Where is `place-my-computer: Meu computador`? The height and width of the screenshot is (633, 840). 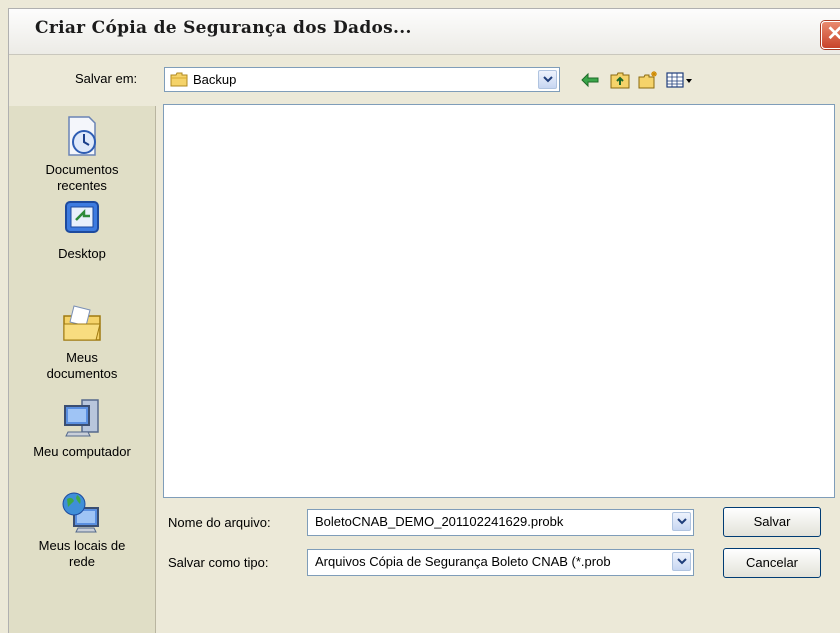
place-my-computer: Meu computador is located at coordinates (82, 428).